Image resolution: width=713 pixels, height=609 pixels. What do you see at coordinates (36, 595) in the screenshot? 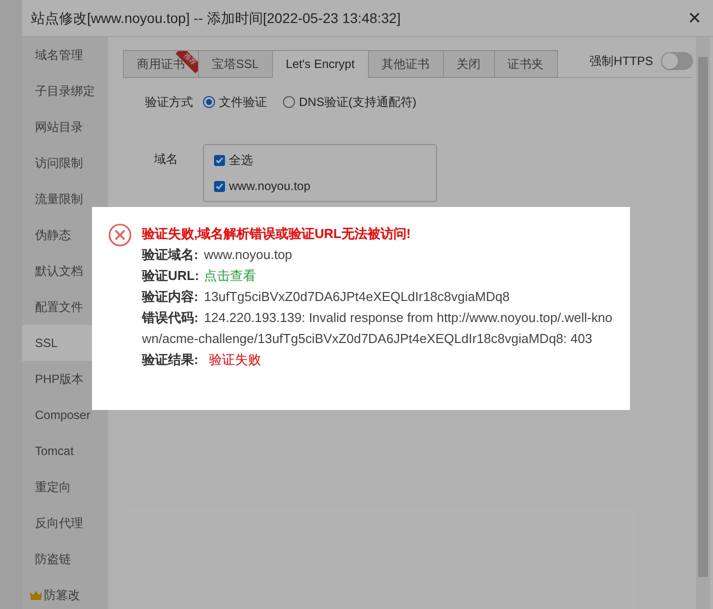
I see `crown-icon` at bounding box center [36, 595].